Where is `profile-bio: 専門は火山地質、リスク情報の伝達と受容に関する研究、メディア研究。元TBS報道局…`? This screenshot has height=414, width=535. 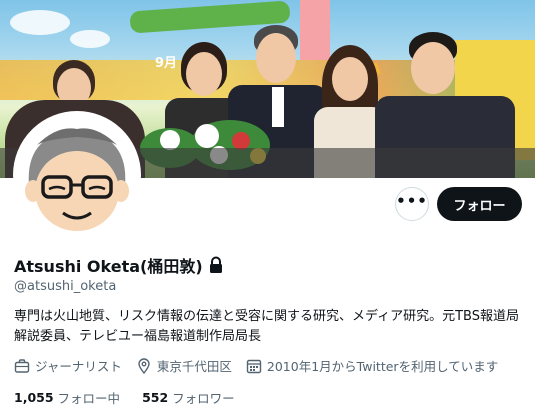 profile-bio: 専門は火山地質、リスク情報の伝達と受容に関する研究、メディア研究。元TBS報道局… is located at coordinates (266, 326).